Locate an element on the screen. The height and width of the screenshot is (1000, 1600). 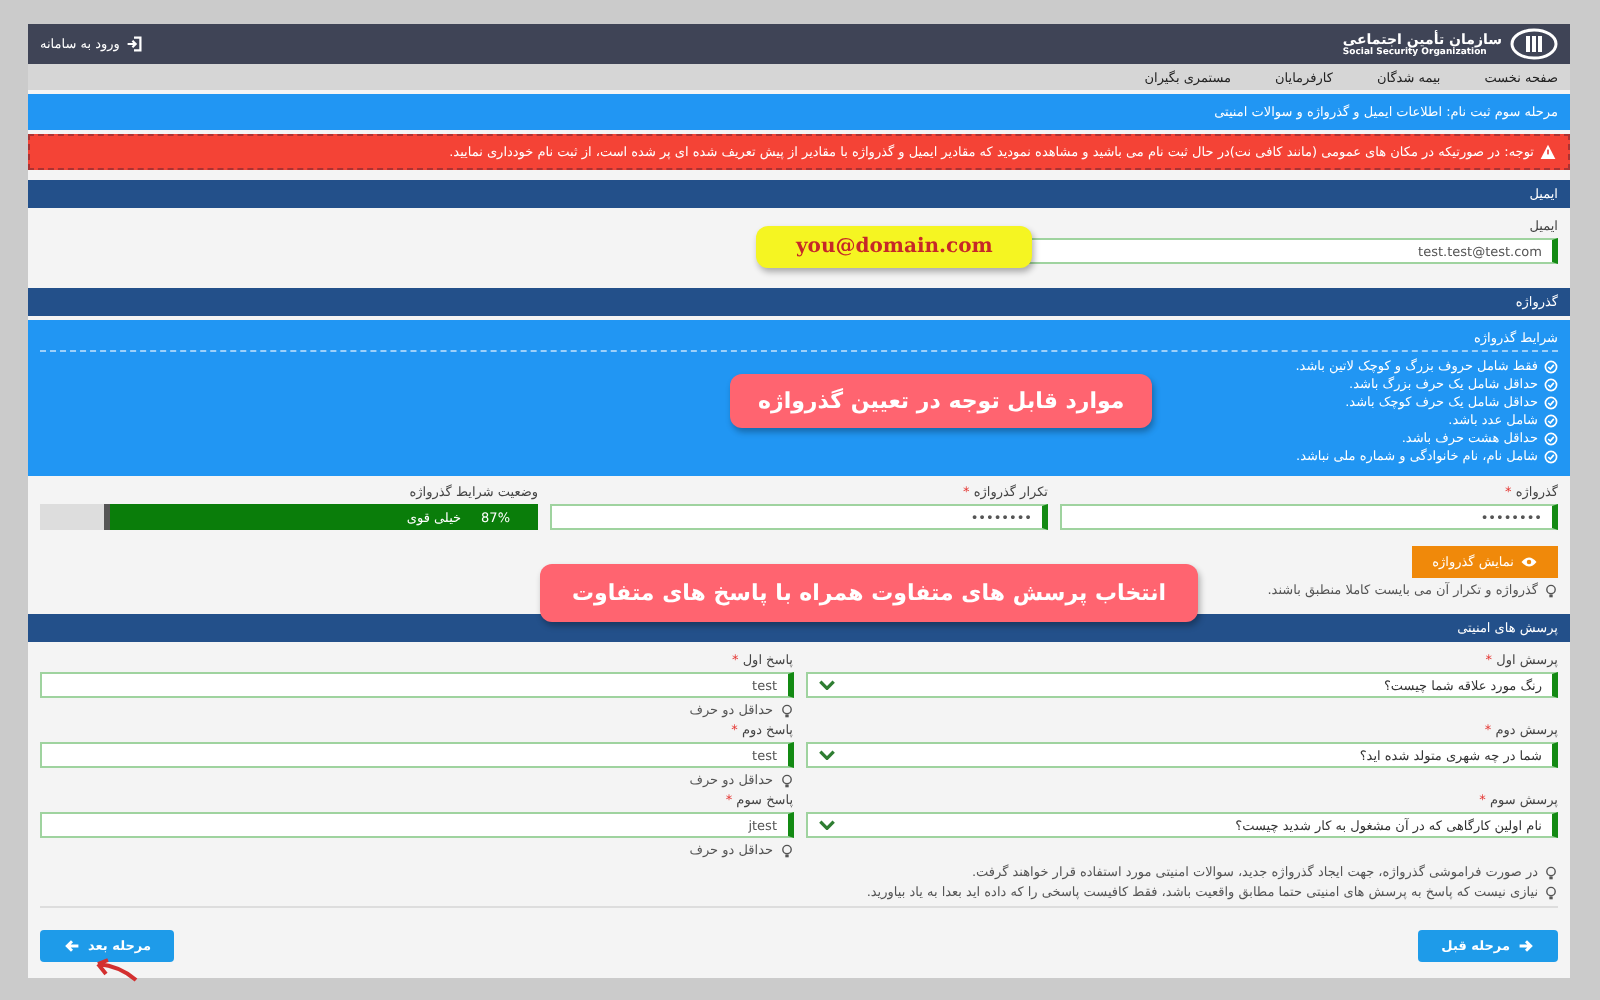
warning-icon is located at coordinates (1548, 152).